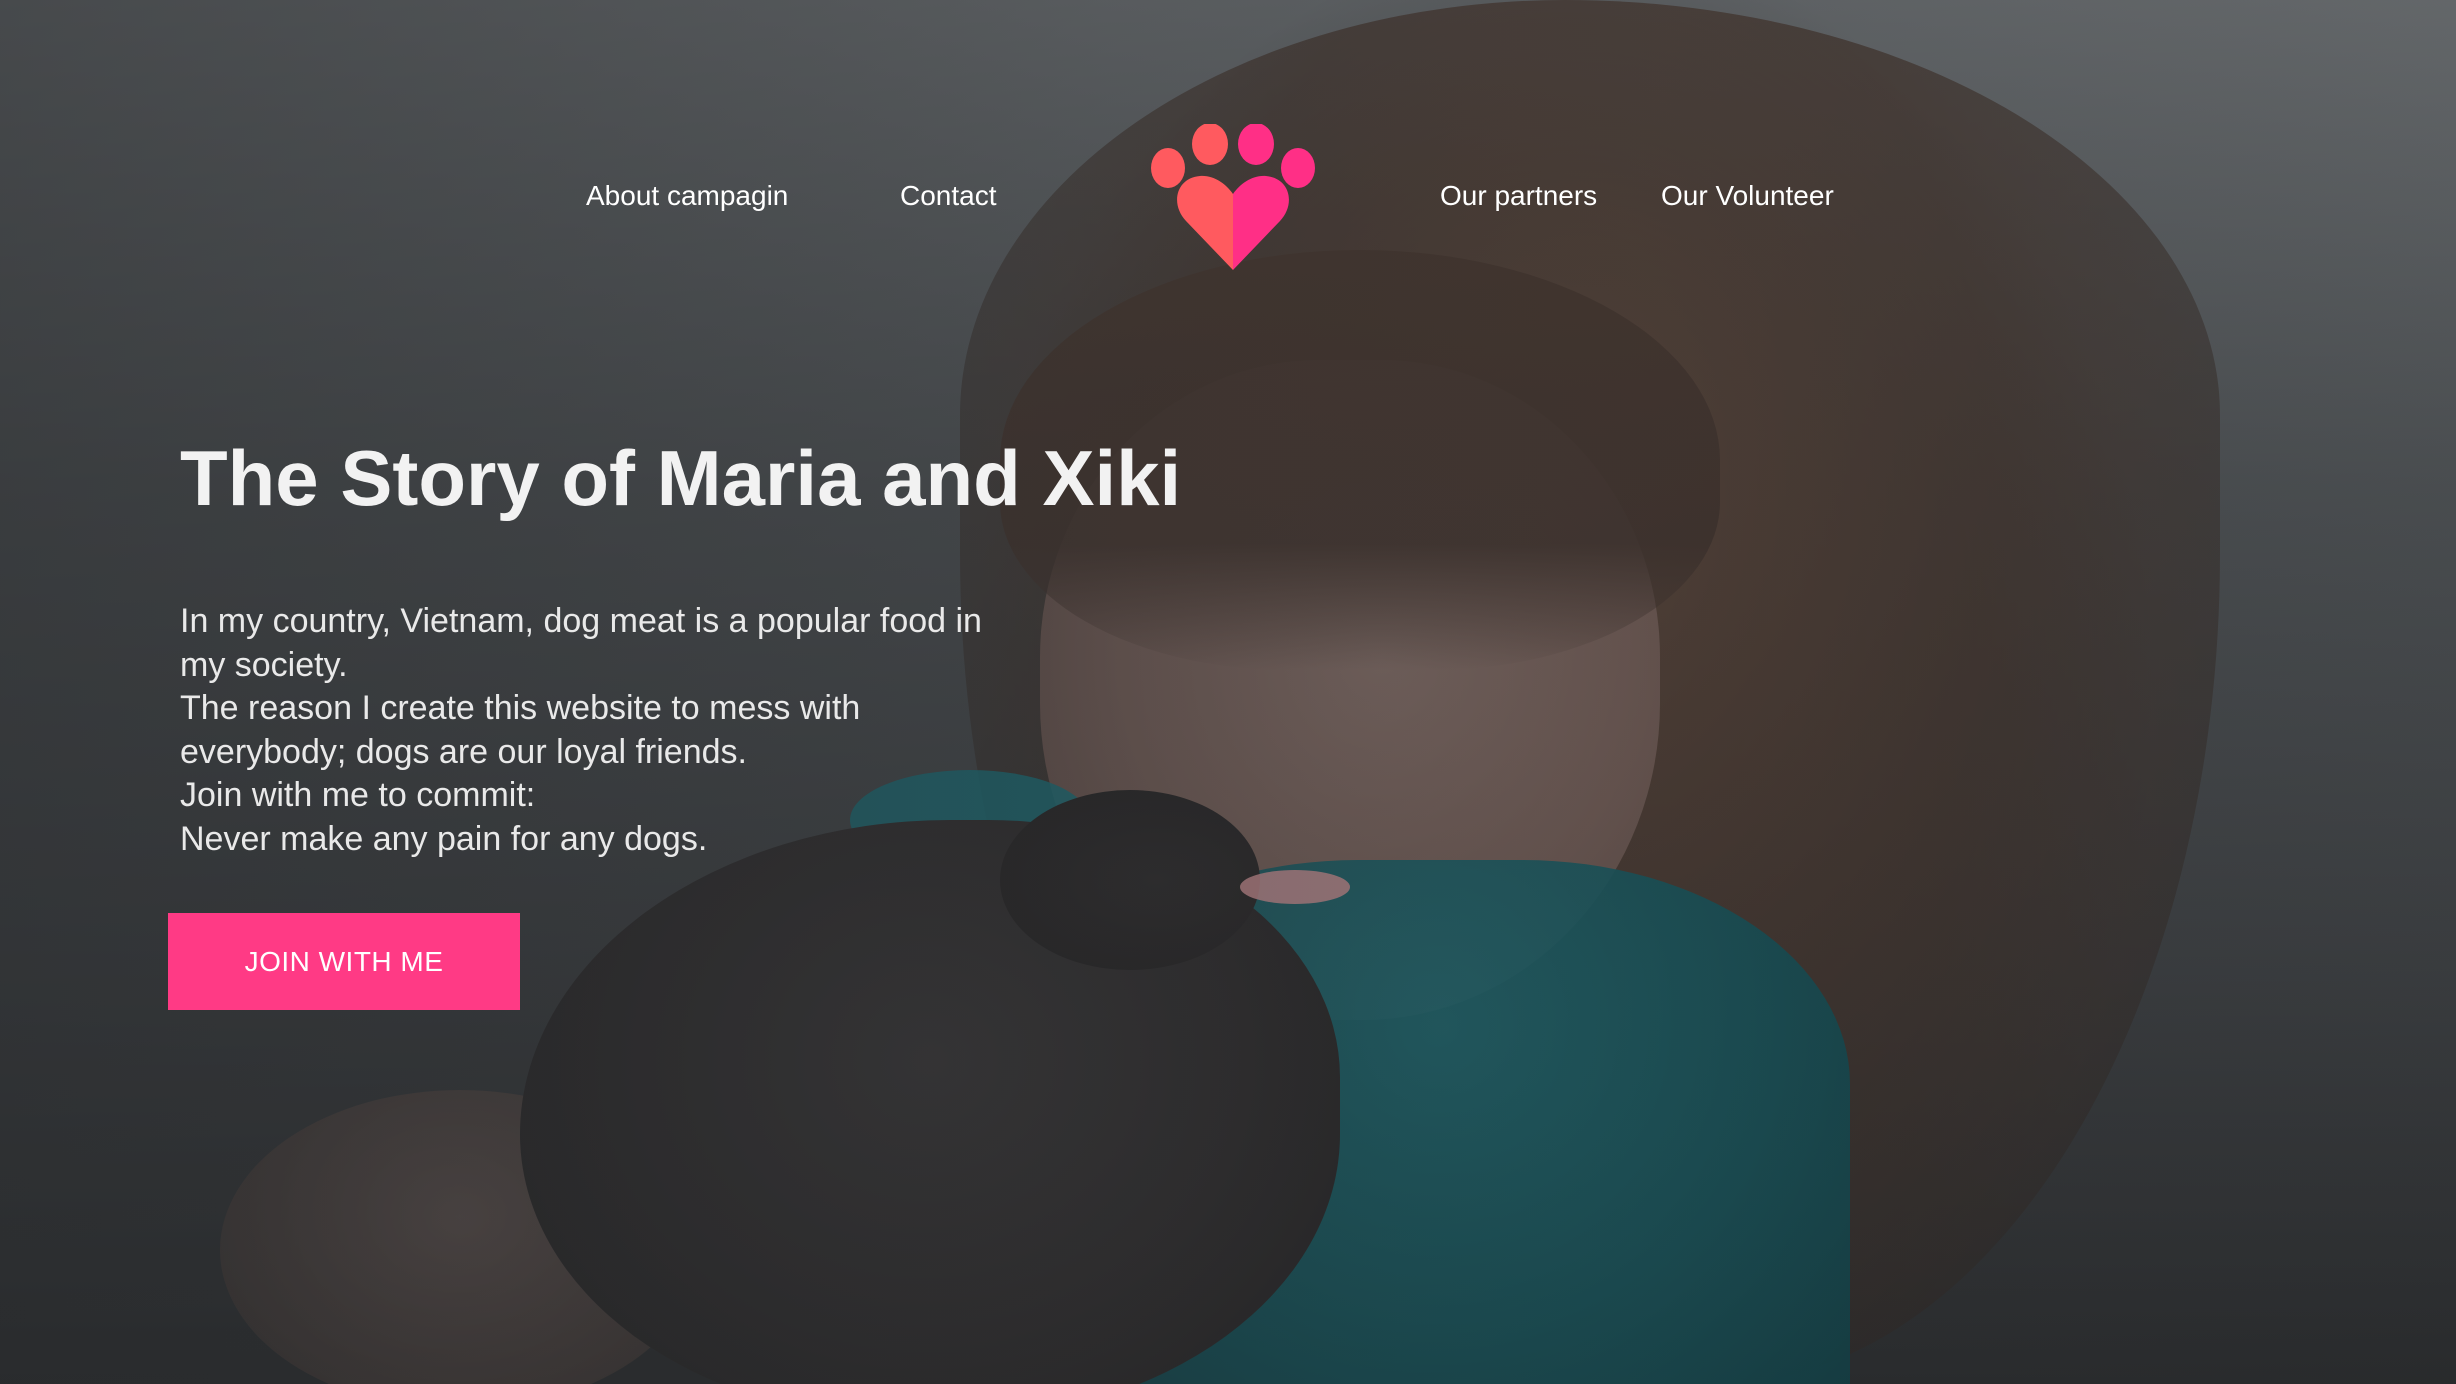 Image resolution: width=2456 pixels, height=1384 pixels. What do you see at coordinates (264, 664) in the screenshot?
I see `hero-description-line: my society.` at bounding box center [264, 664].